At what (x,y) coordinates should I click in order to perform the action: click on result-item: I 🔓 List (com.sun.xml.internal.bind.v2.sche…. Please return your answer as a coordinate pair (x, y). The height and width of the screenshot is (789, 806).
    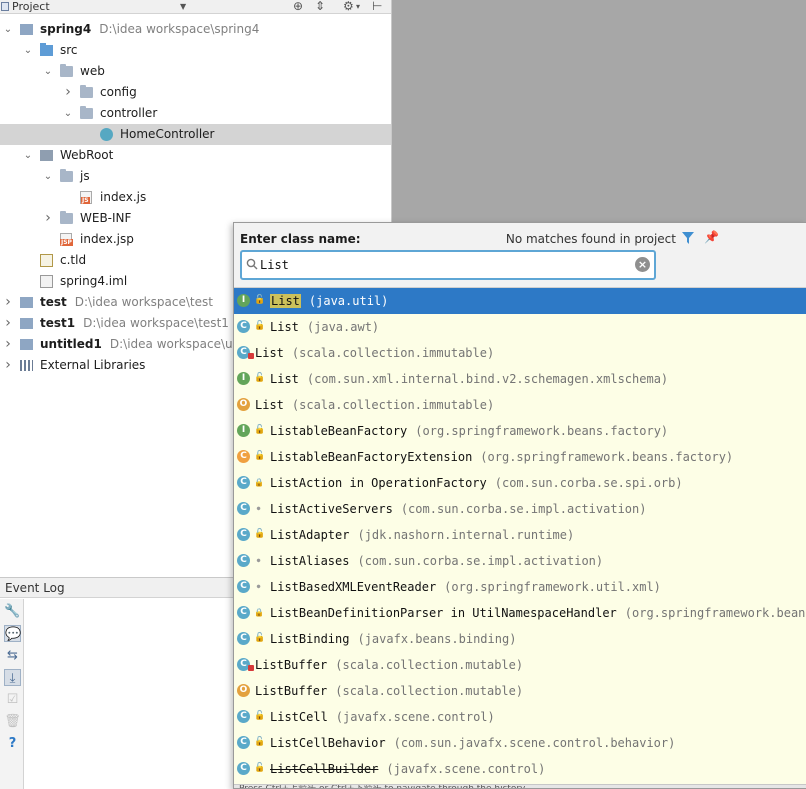
    Looking at the image, I should click on (520, 379).